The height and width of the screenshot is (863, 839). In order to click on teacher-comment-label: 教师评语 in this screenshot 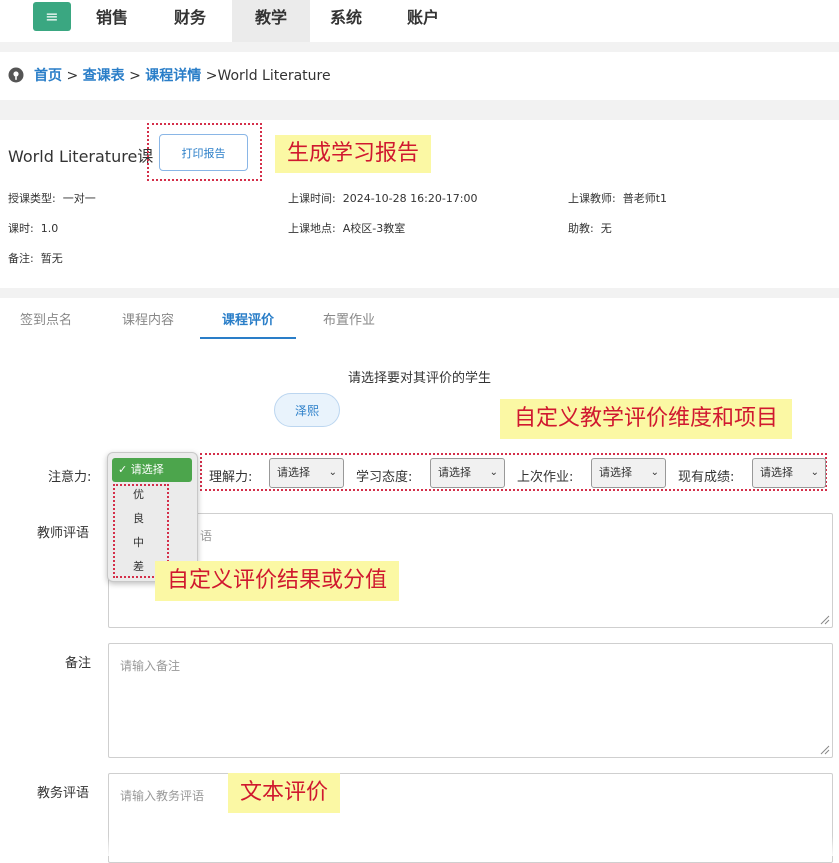, I will do `click(63, 533)`.